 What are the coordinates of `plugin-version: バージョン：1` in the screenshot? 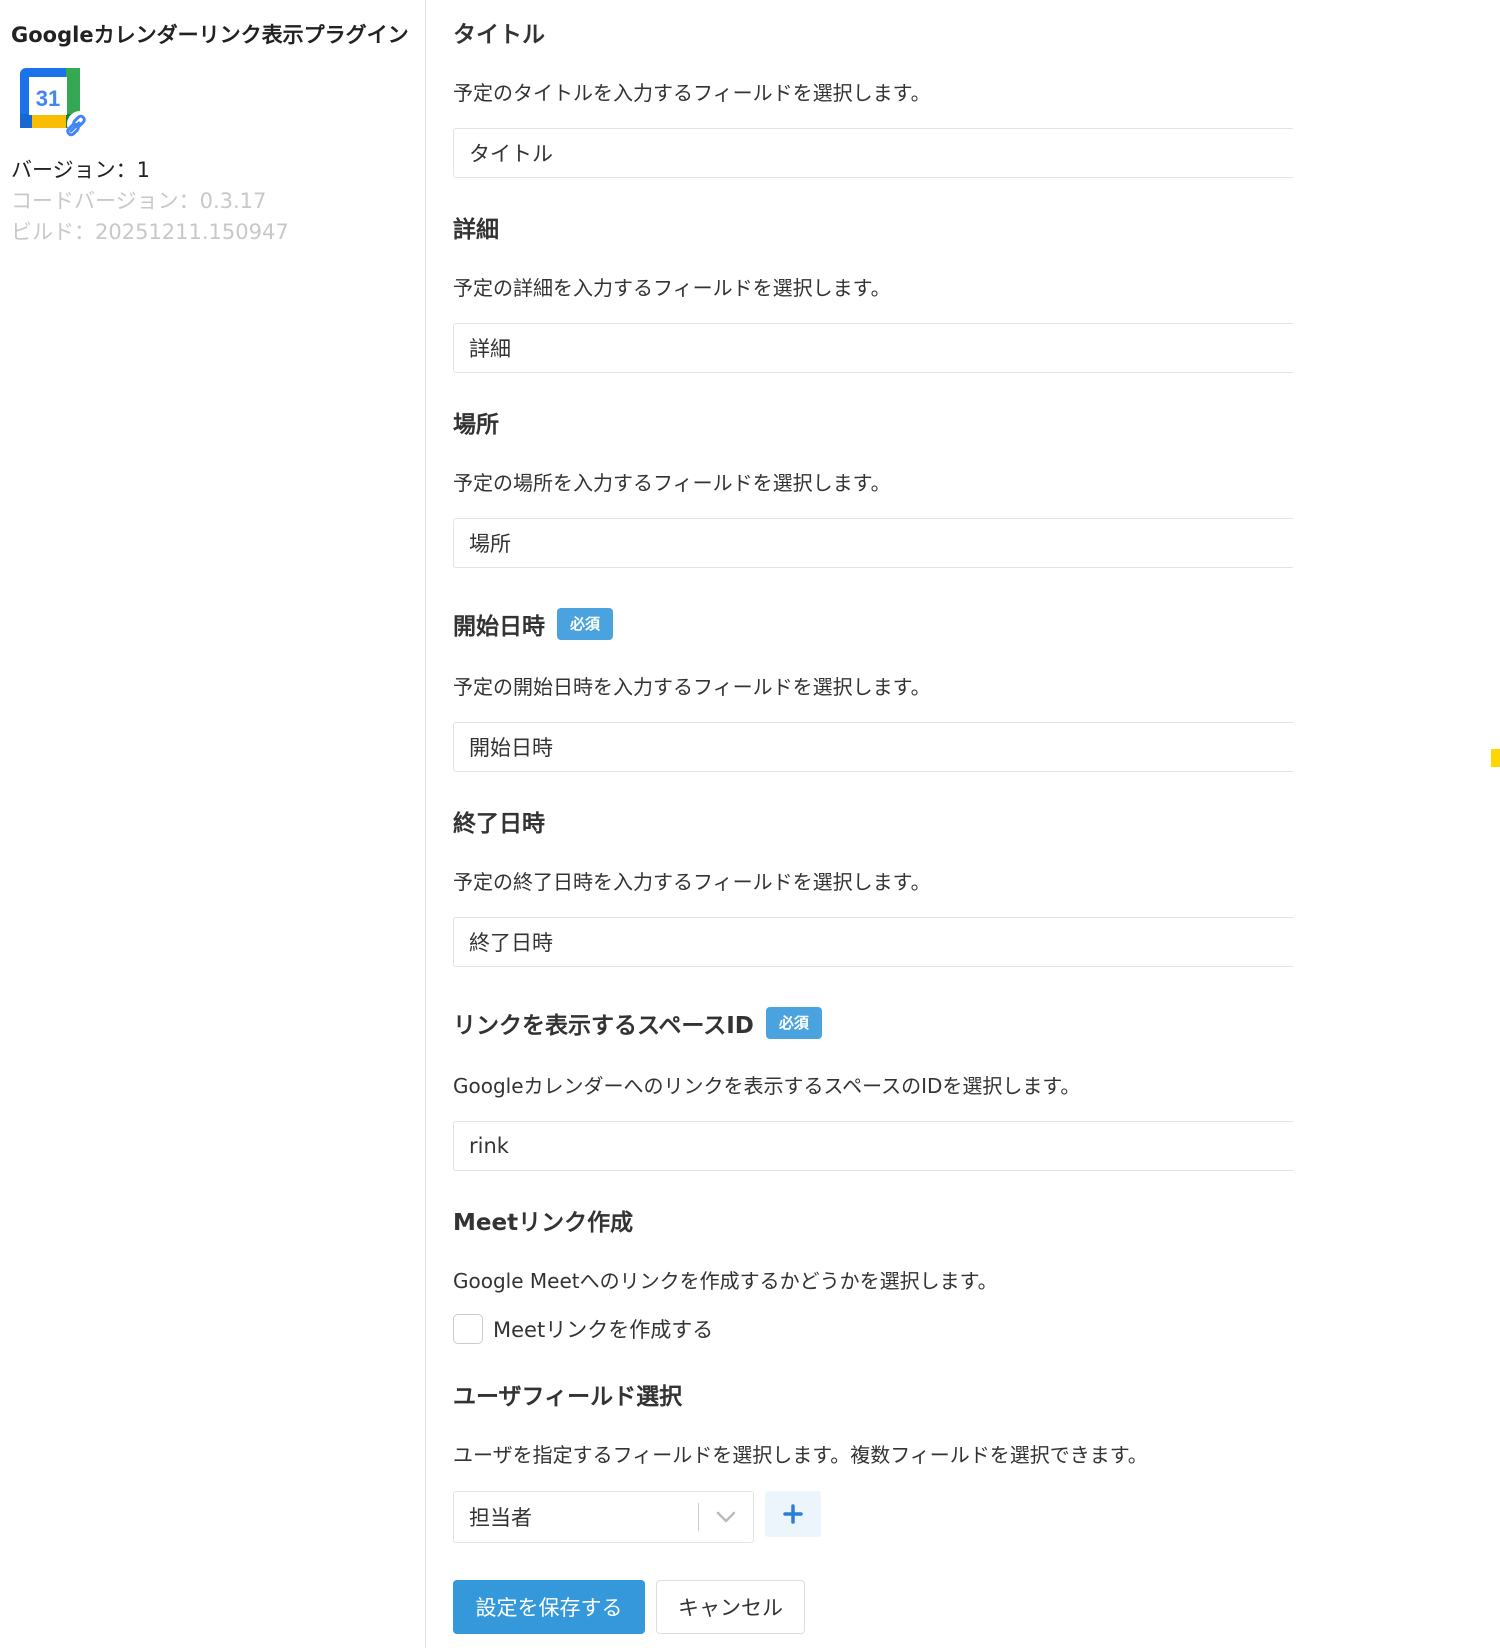 It's located at (80, 170).